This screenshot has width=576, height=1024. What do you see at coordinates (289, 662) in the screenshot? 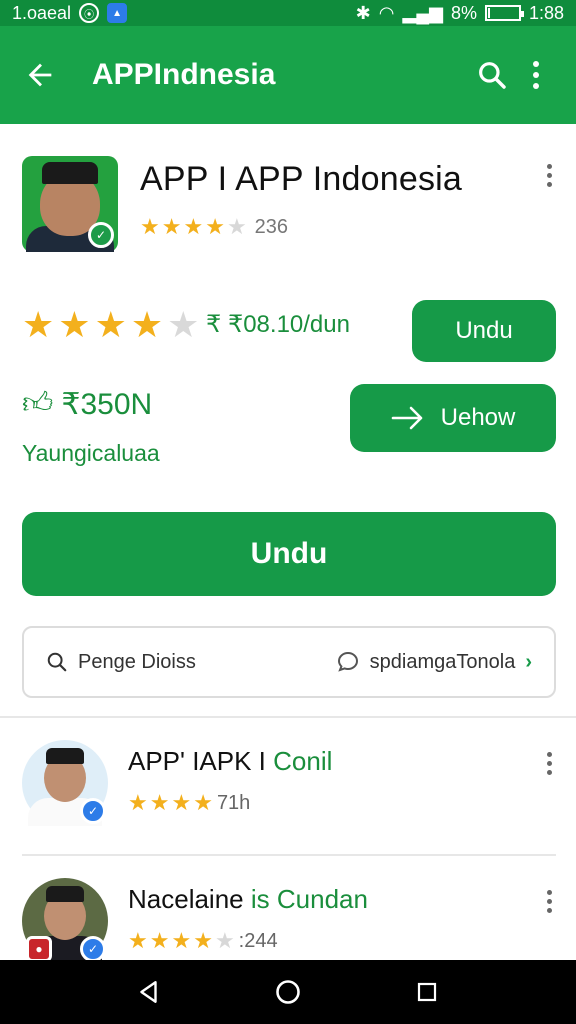
I see `info-bar: Penge Dioiss spdiamgaTonola ›` at bounding box center [289, 662].